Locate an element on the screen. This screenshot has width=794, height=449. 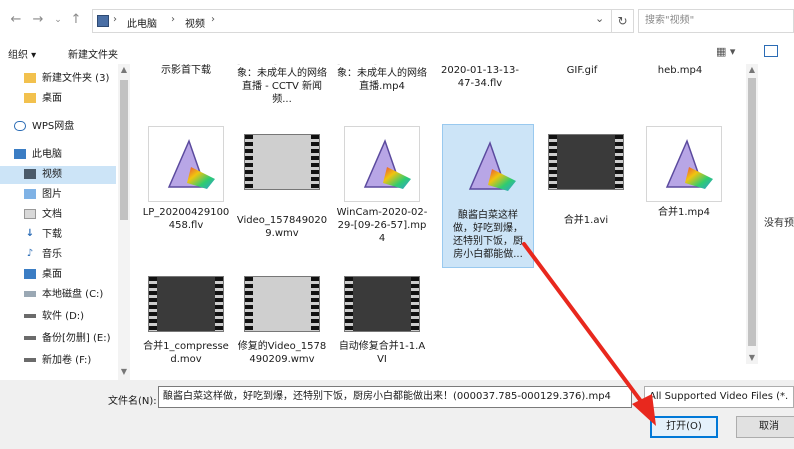
file-label-partial: [24小时]网络视频乱象：未成年人的网络直播.mp4 is located at coordinates (382, 78).